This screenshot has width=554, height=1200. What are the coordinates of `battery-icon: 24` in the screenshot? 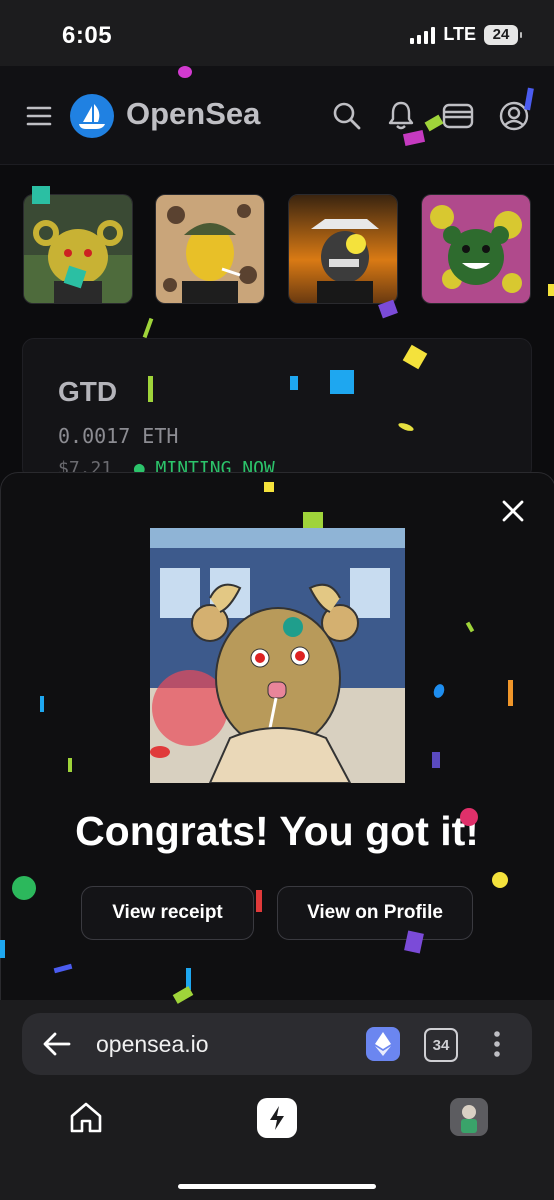 It's located at (503, 34).